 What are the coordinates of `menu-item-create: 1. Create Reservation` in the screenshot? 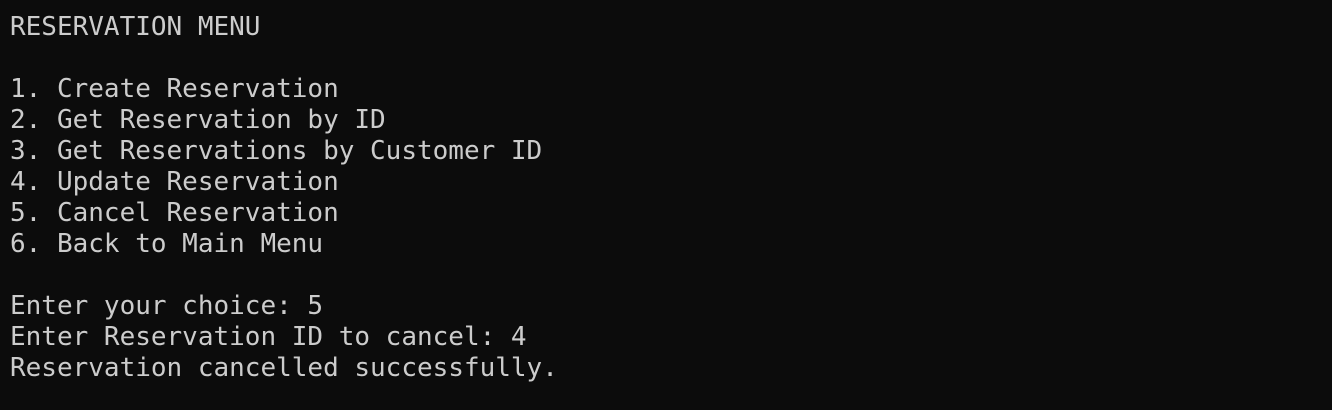 It's located at (174, 89).